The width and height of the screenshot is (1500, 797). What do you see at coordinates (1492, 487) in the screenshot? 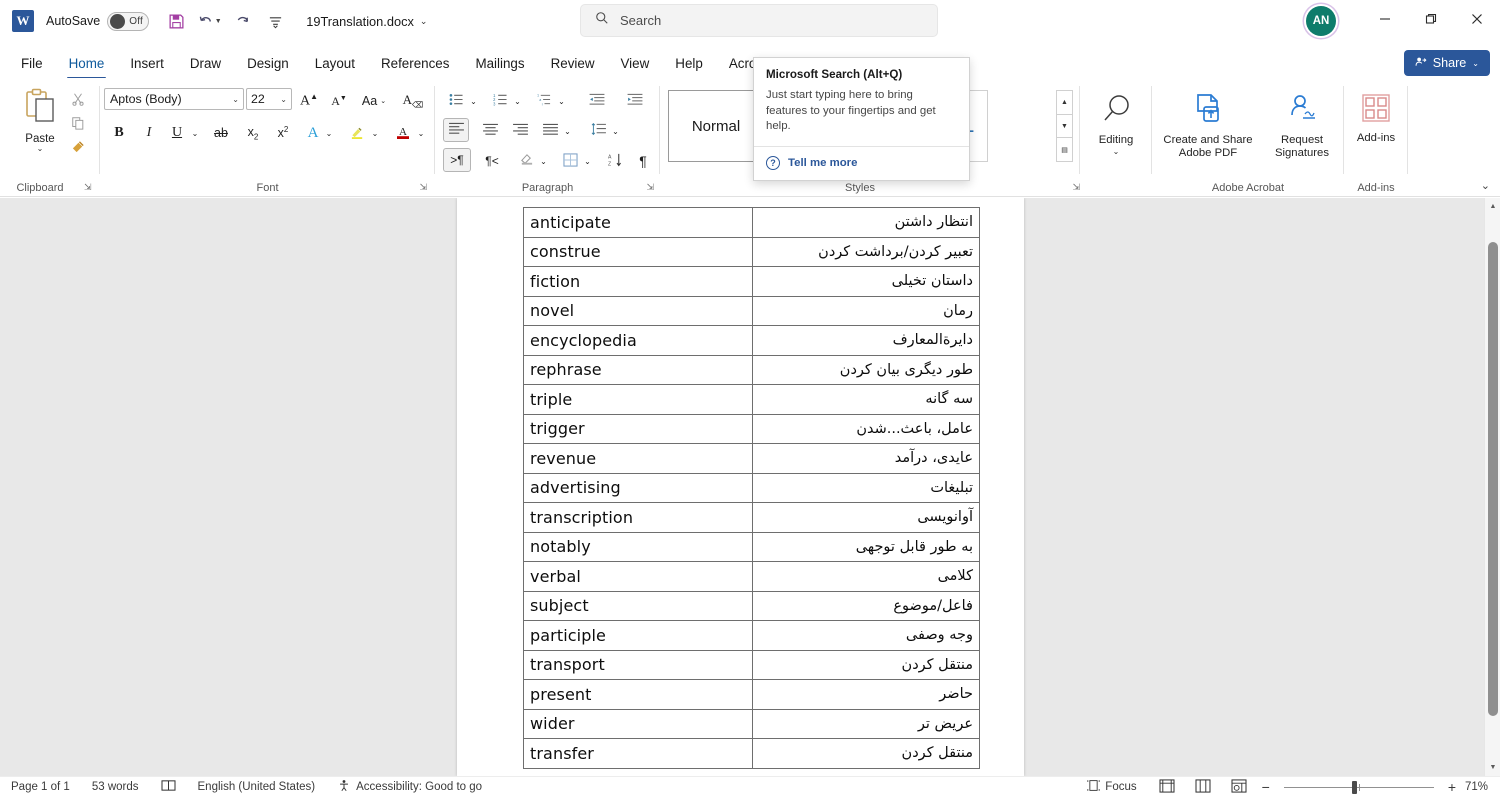
I see `vertical-scrollbar: ▲ ▼` at bounding box center [1492, 487].